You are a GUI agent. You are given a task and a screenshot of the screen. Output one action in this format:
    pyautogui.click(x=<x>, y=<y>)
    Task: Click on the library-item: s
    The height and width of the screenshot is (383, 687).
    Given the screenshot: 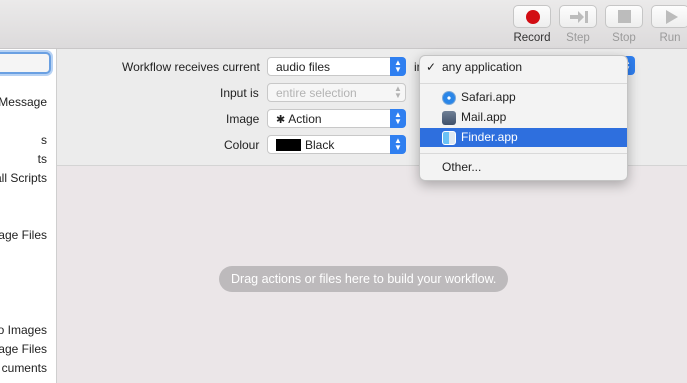 What is the action you would take?
    pyautogui.click(x=44, y=140)
    